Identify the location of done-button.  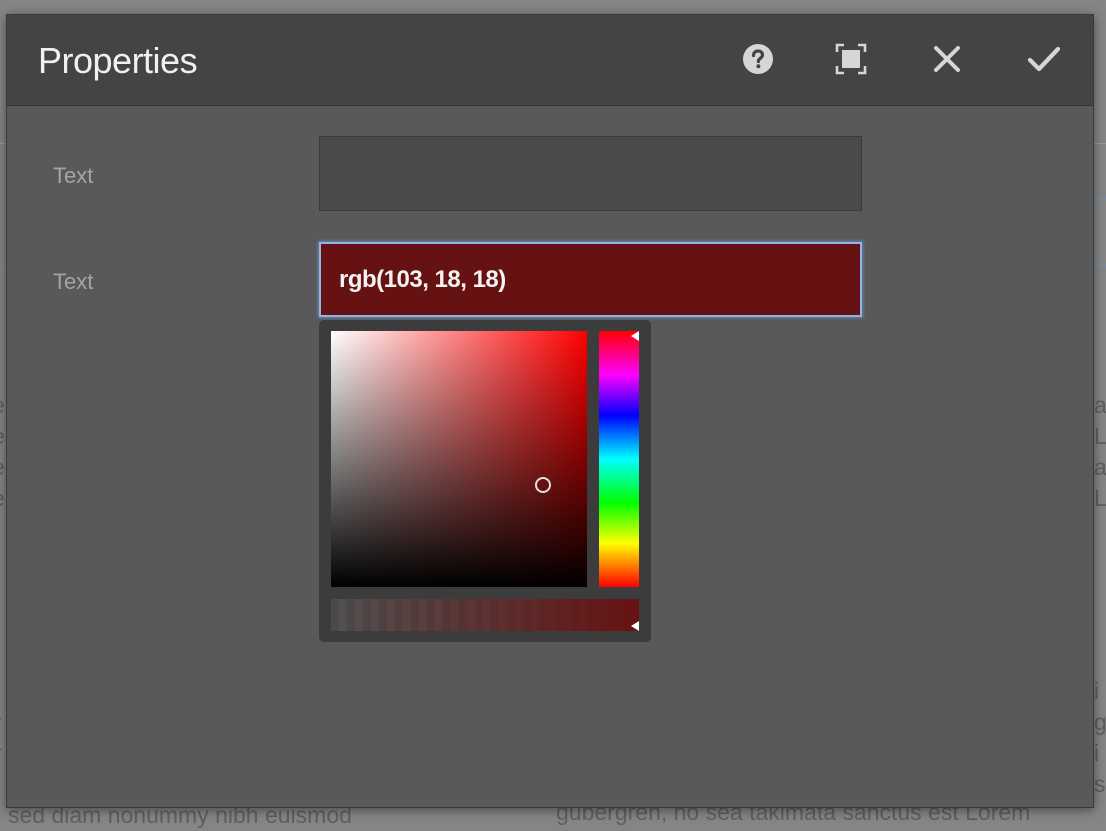
(1044, 61).